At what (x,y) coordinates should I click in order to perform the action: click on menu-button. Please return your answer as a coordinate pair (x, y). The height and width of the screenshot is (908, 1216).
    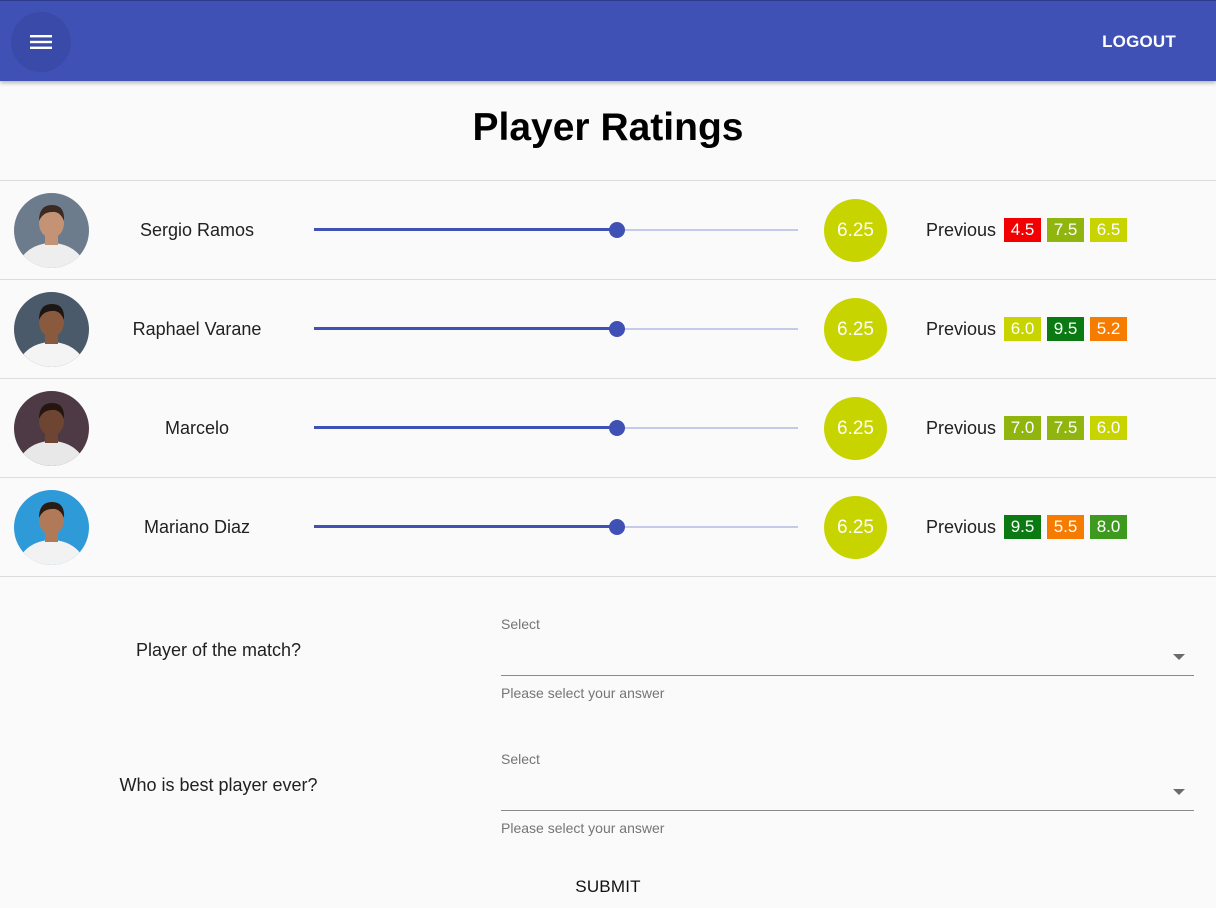
    Looking at the image, I should click on (41, 42).